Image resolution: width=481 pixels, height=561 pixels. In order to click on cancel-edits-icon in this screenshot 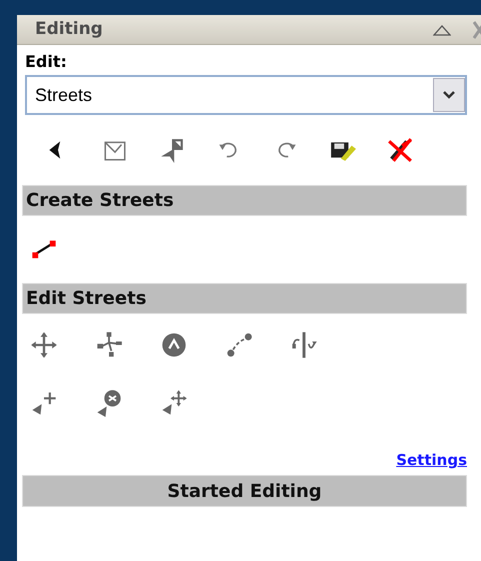, I will do `click(400, 150)`.